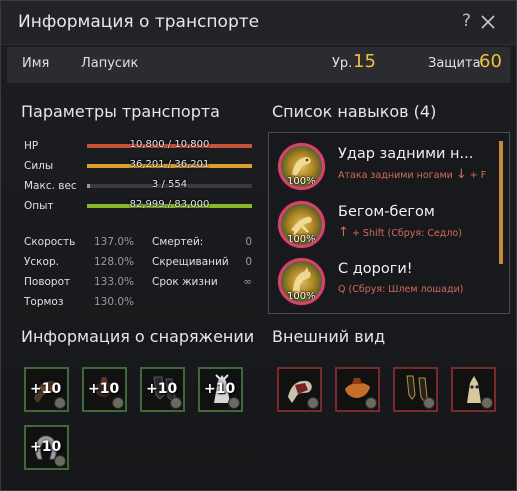 The image size is (517, 491). What do you see at coordinates (247, 282) in the screenshot?
I see `minor-value: ∞` at bounding box center [247, 282].